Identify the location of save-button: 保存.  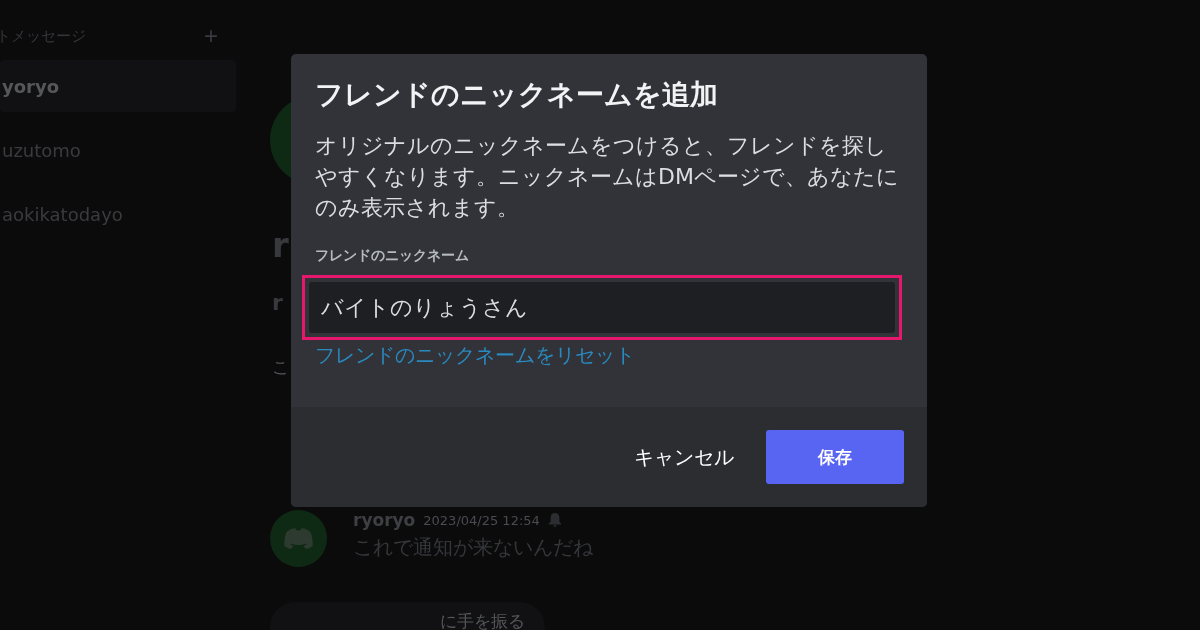
(835, 457).